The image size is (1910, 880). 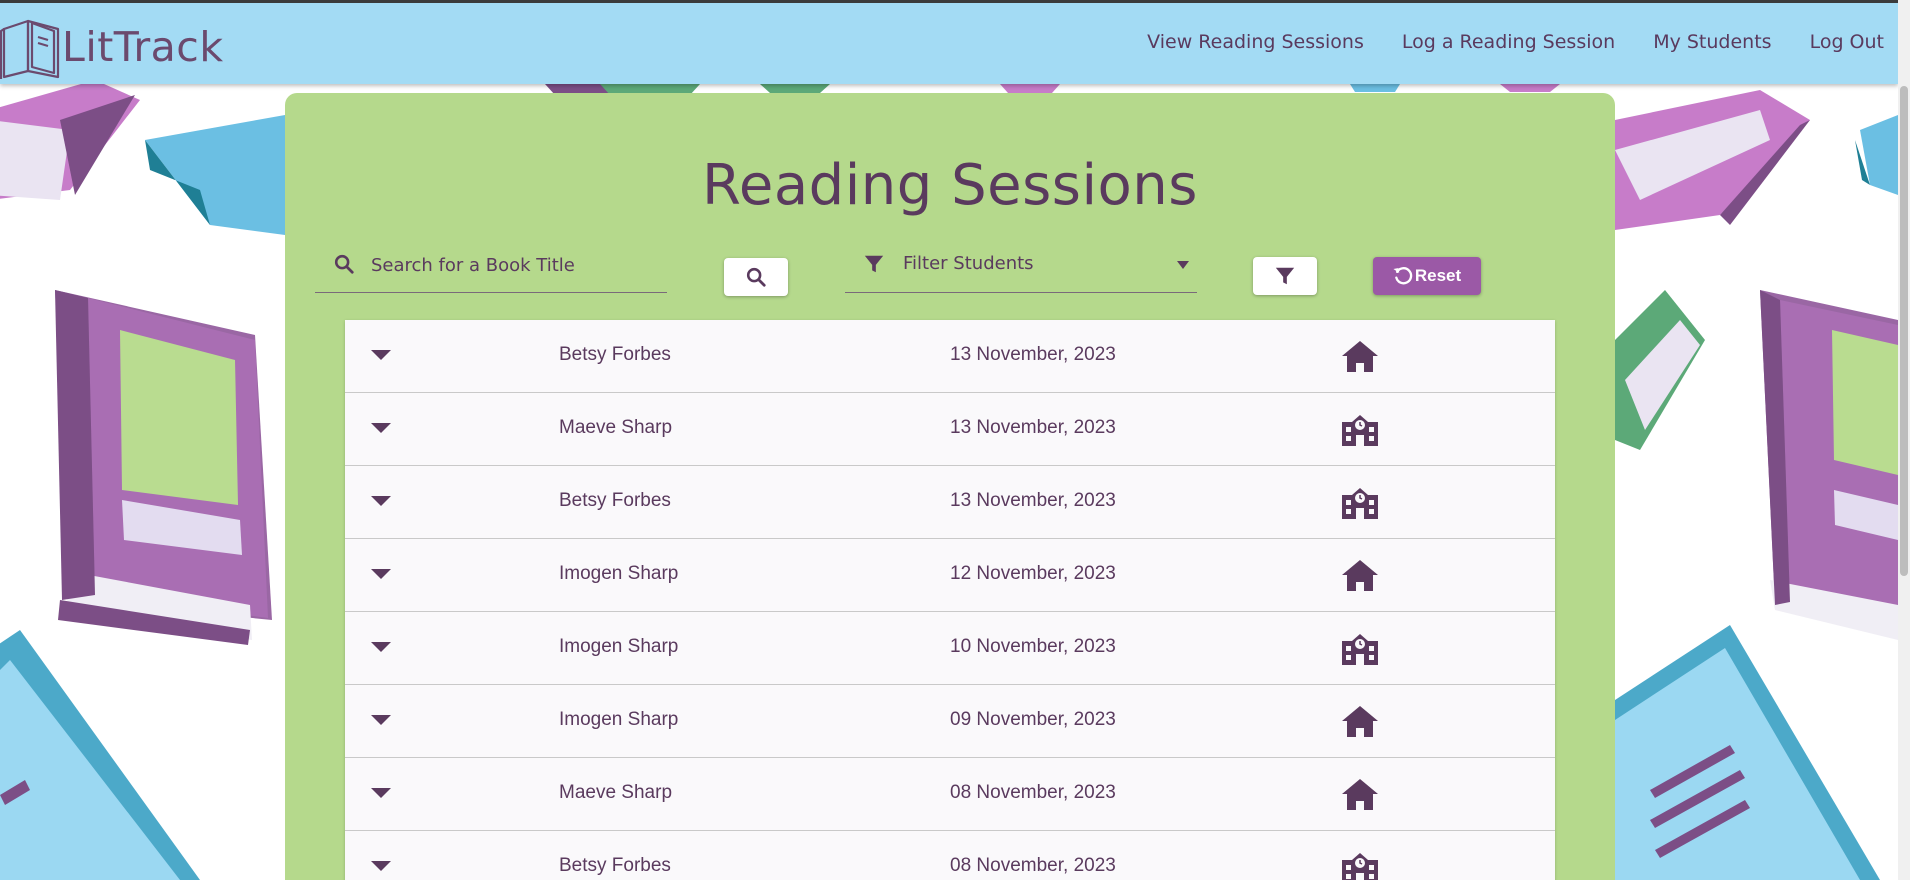 What do you see at coordinates (1033, 646) in the screenshot?
I see `session-date: 10 November, 2023` at bounding box center [1033, 646].